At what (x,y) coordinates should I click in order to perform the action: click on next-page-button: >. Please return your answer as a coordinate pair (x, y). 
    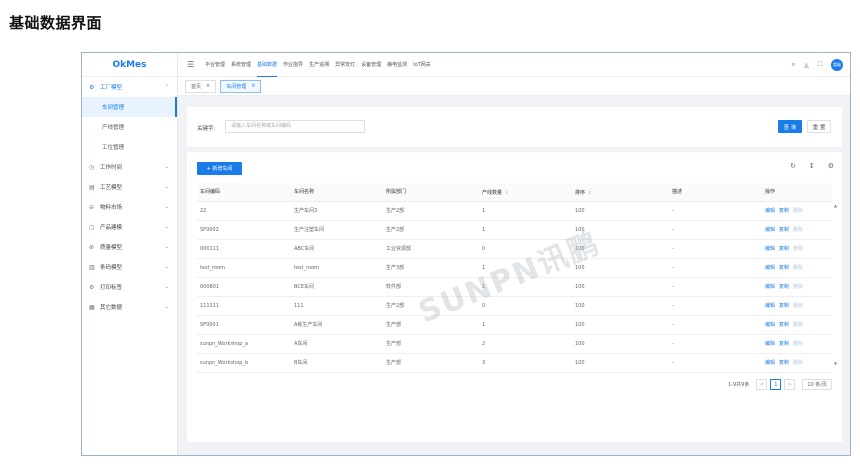
    Looking at the image, I should click on (790, 384).